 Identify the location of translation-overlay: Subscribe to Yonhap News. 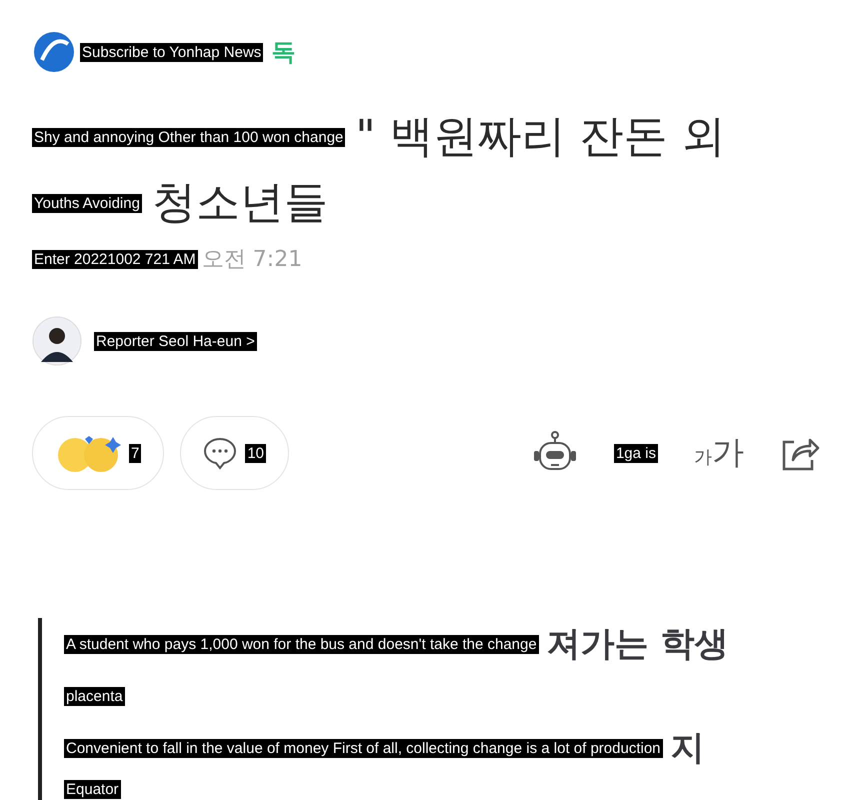
(172, 52).